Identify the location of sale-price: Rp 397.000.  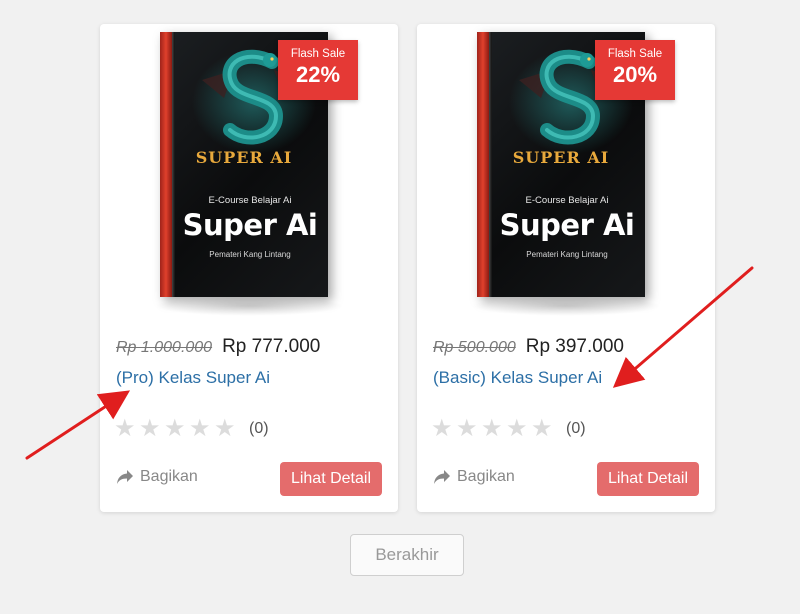
(574, 346).